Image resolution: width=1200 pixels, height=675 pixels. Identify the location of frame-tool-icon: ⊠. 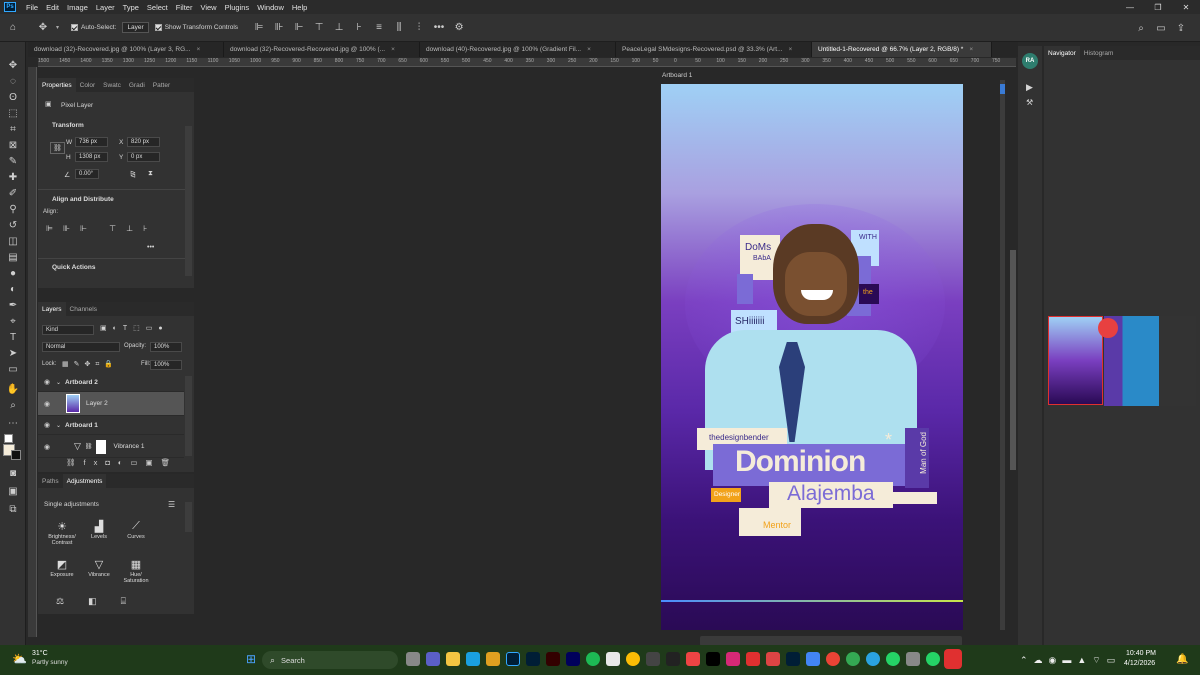
(13, 145).